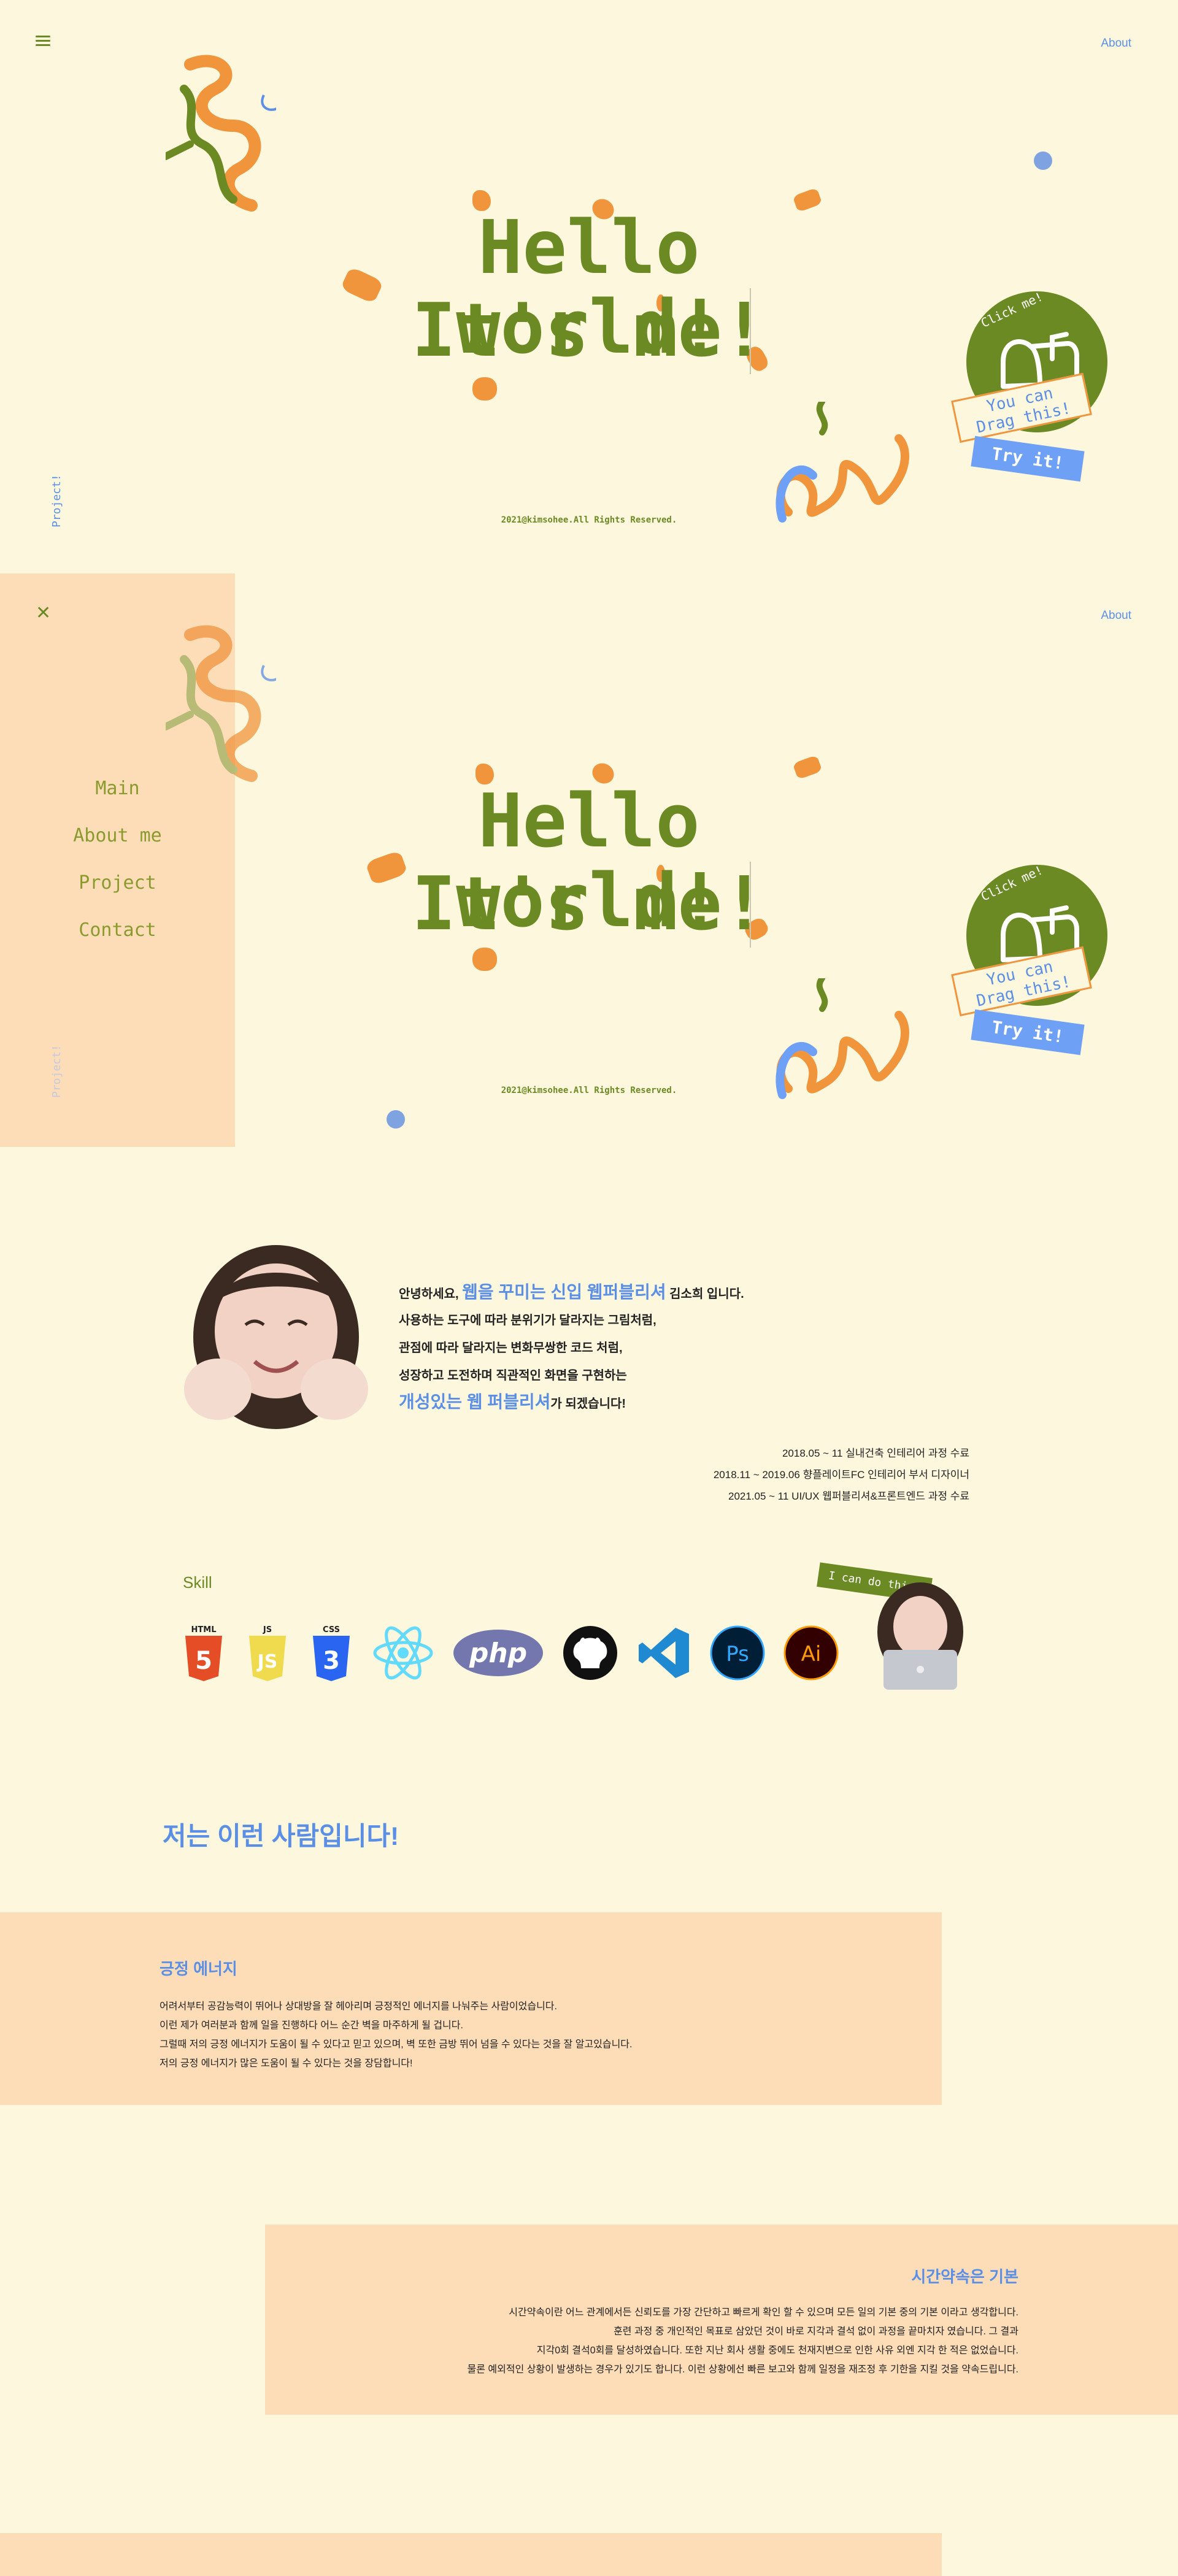 The image size is (1178, 2576). Describe the element at coordinates (198, 1582) in the screenshot. I see `skill-title: Skill` at that location.